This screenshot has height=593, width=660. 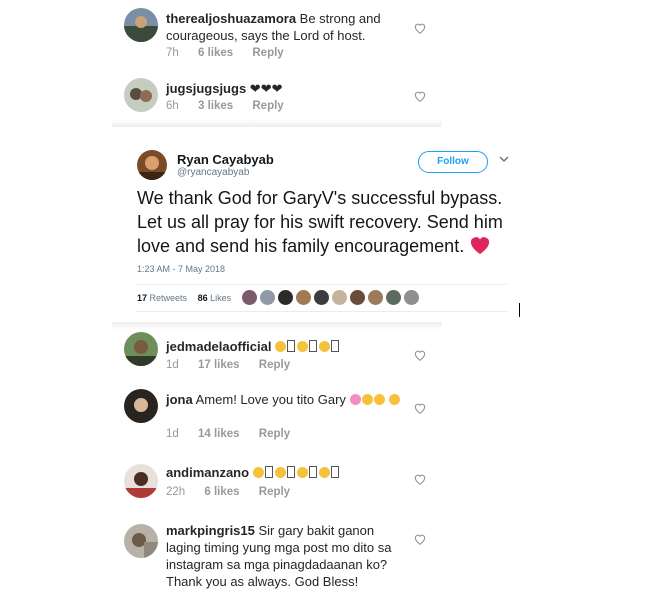 What do you see at coordinates (215, 106) in the screenshot?
I see `comment-likes: 3 likes` at bounding box center [215, 106].